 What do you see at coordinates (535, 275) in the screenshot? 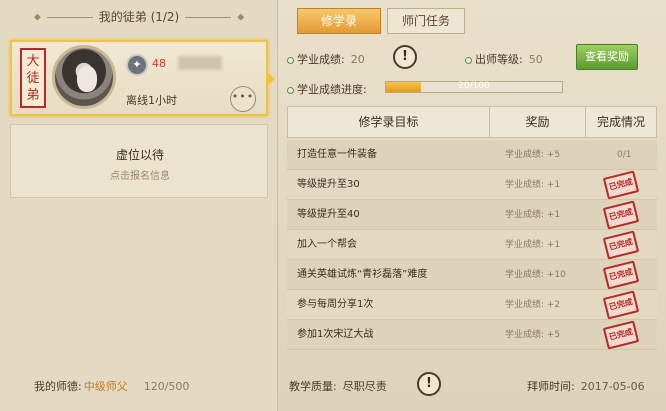
I see `reward-text: 学业成绩: +10` at bounding box center [535, 275].